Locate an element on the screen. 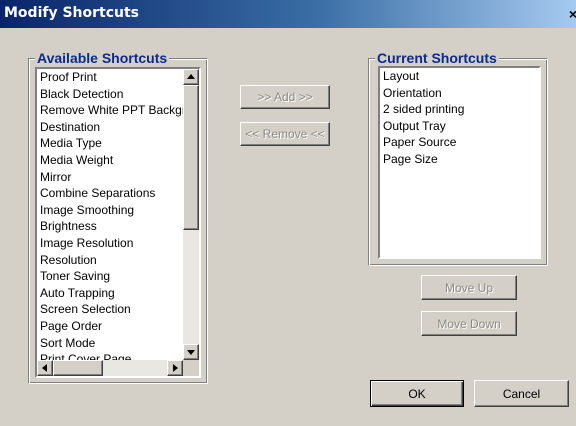 This screenshot has height=426, width=576. list-item: Toner Saving is located at coordinates (111, 276).